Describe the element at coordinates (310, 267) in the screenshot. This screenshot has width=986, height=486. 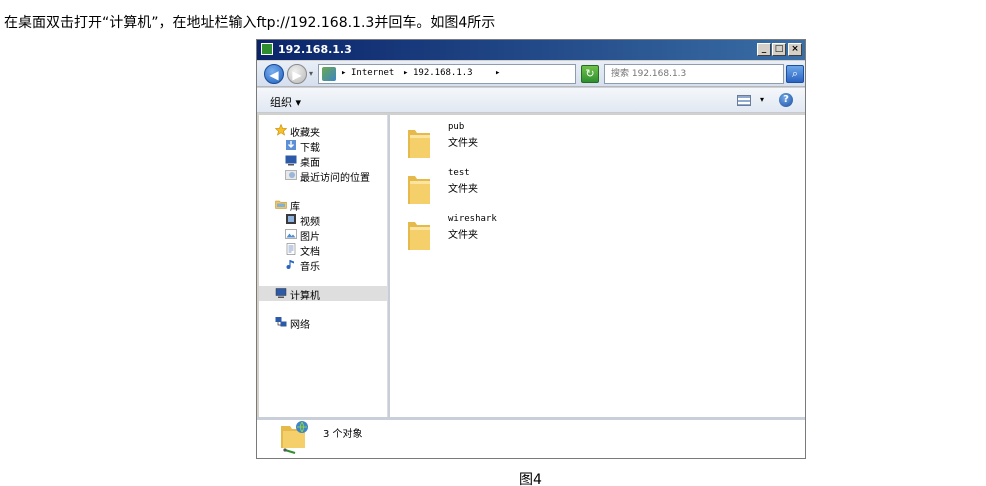
I see `nav-label: 音乐` at that location.